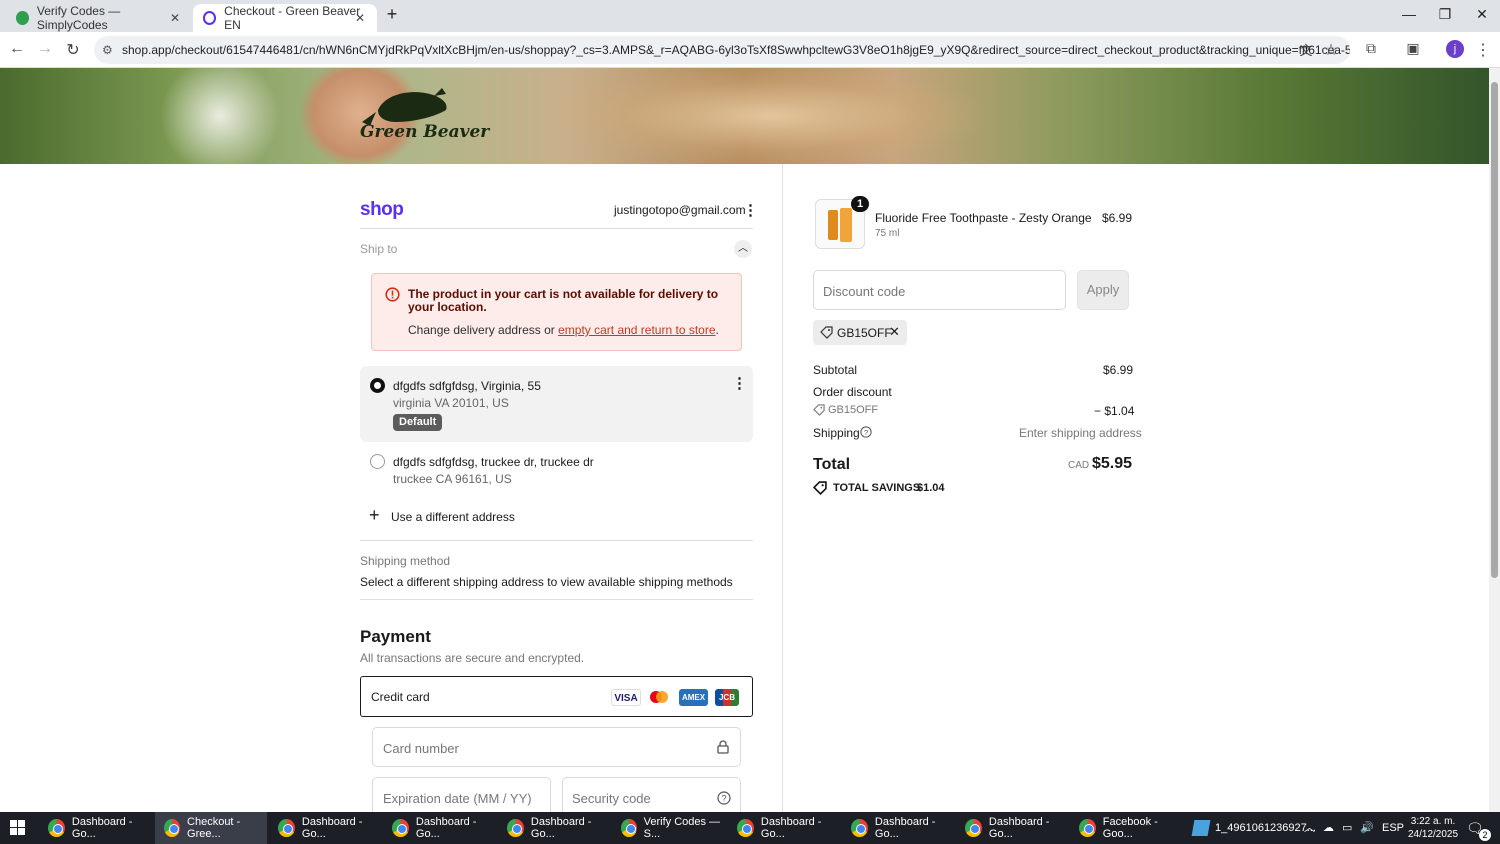 The height and width of the screenshot is (844, 1500). I want to click on security-code-field: Security code ?, so click(651, 797).